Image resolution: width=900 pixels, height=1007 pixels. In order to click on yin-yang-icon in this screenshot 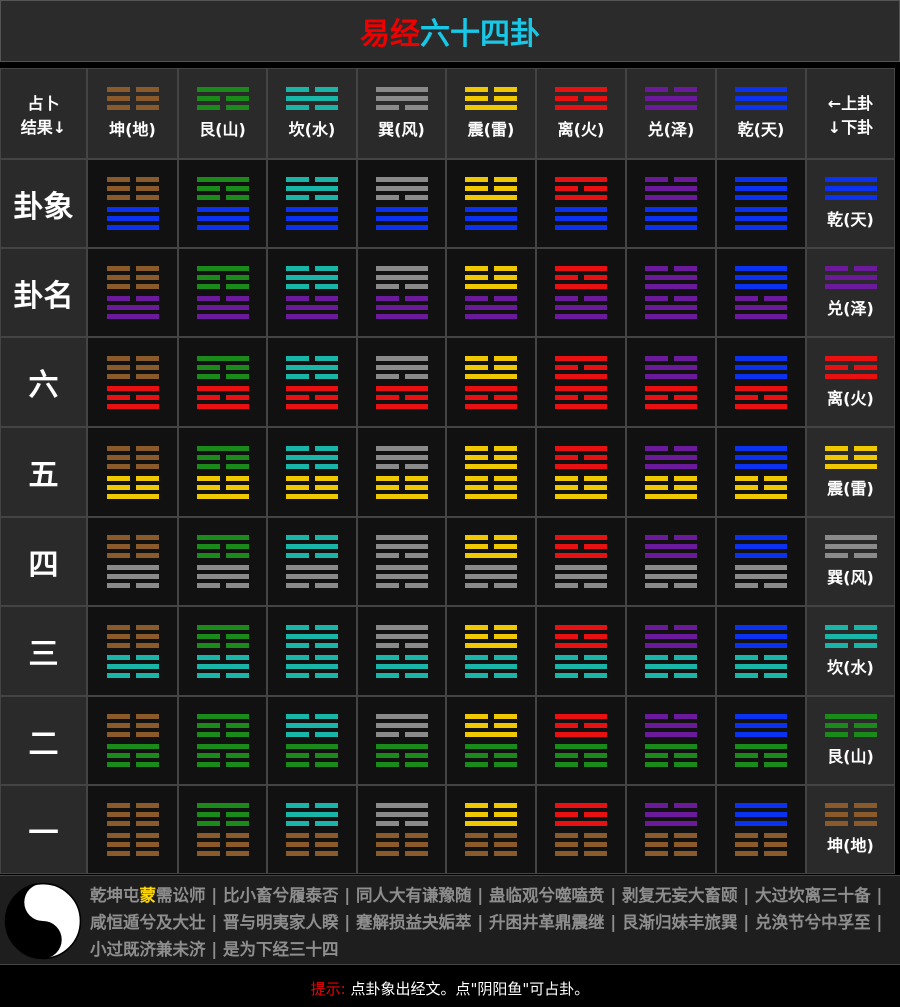, I will do `click(43, 921)`.